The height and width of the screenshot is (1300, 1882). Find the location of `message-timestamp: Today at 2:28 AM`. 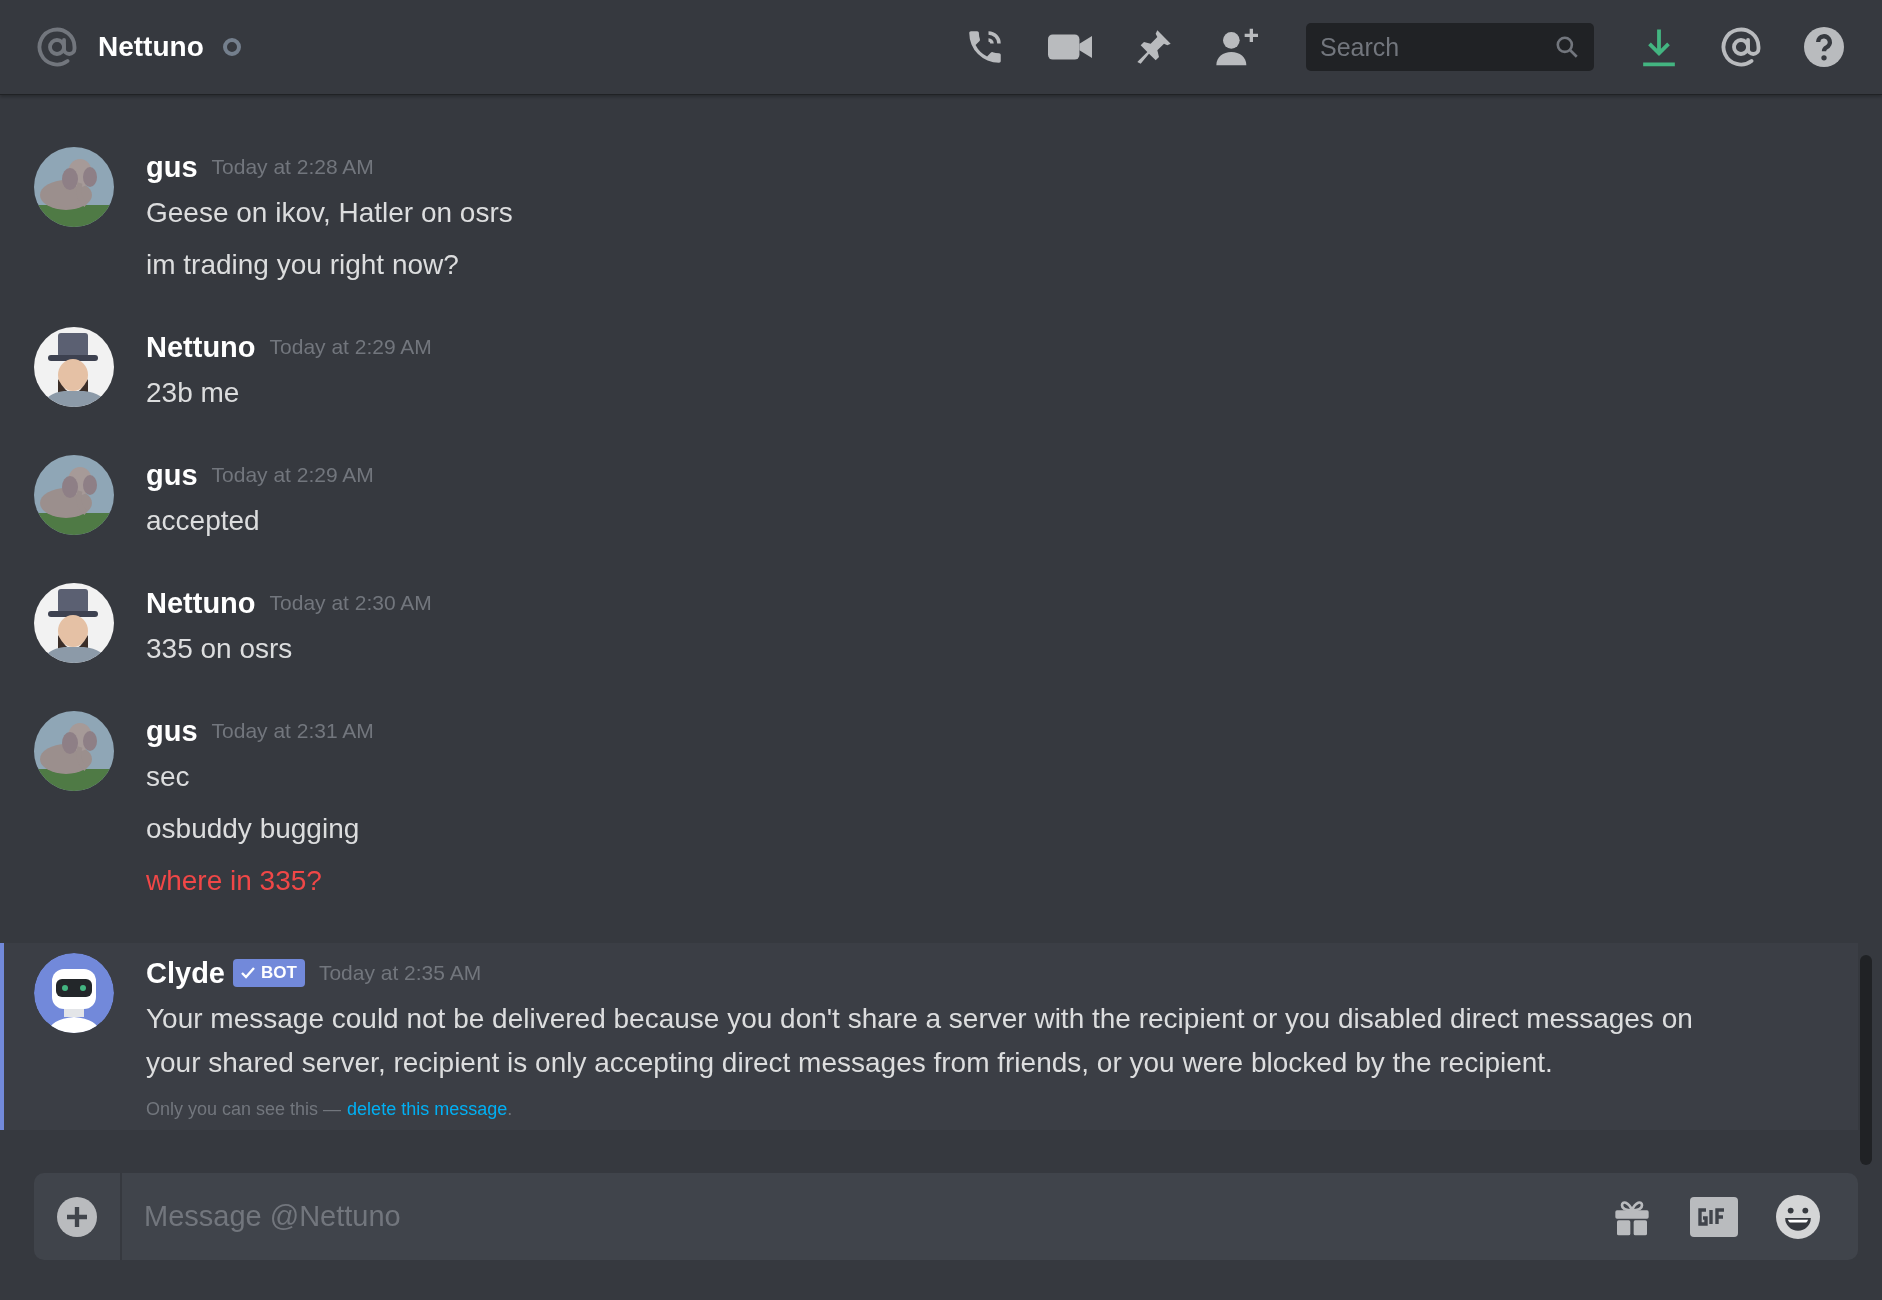

message-timestamp: Today at 2:28 AM is located at coordinates (292, 167).